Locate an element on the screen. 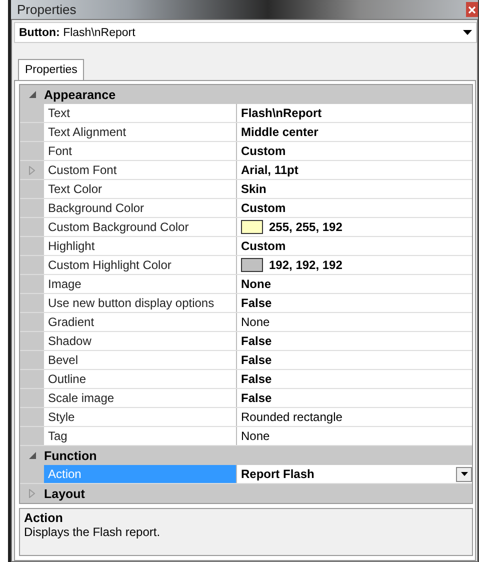 The image size is (479, 562). category-name: Appearance is located at coordinates (80, 95).